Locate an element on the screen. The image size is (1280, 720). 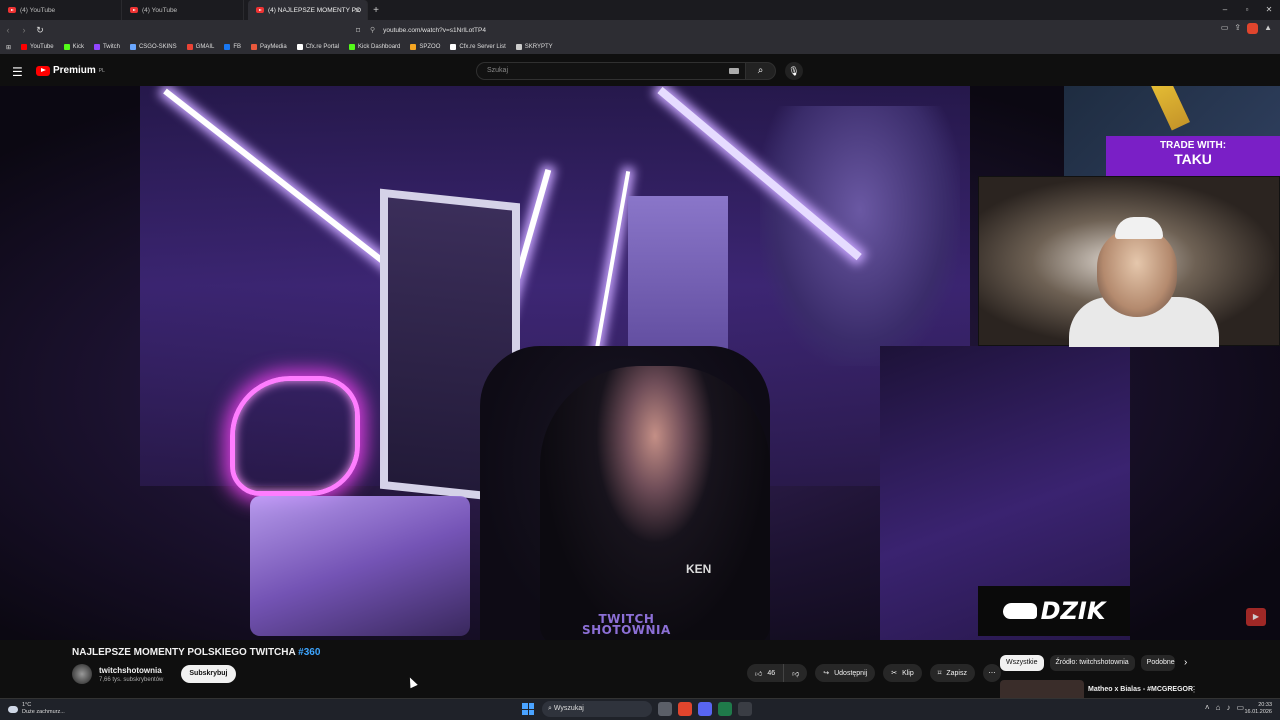
chip-source: Źródło: twitchshotownia is located at coordinates (1092, 663).